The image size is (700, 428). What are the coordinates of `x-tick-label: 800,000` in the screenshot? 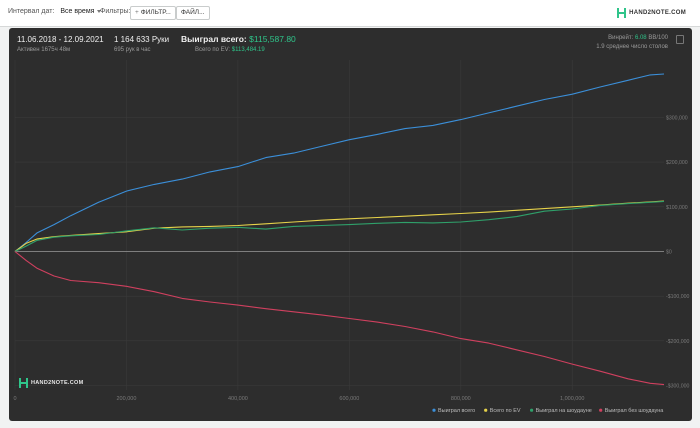 It's located at (461, 399).